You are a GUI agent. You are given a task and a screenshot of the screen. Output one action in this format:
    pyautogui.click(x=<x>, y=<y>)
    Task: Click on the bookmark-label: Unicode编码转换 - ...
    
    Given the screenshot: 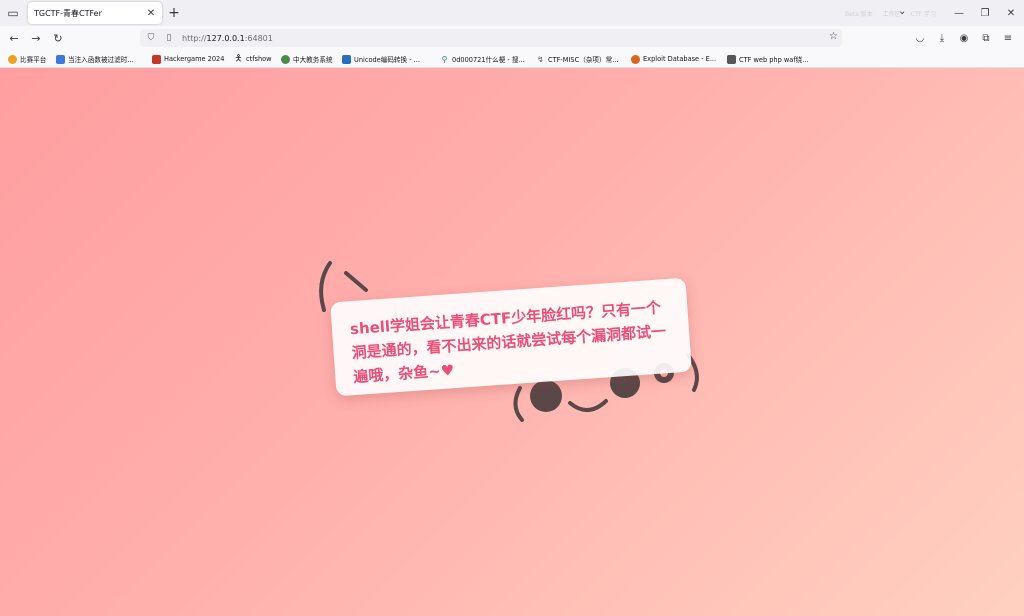 What is the action you would take?
    pyautogui.click(x=387, y=60)
    